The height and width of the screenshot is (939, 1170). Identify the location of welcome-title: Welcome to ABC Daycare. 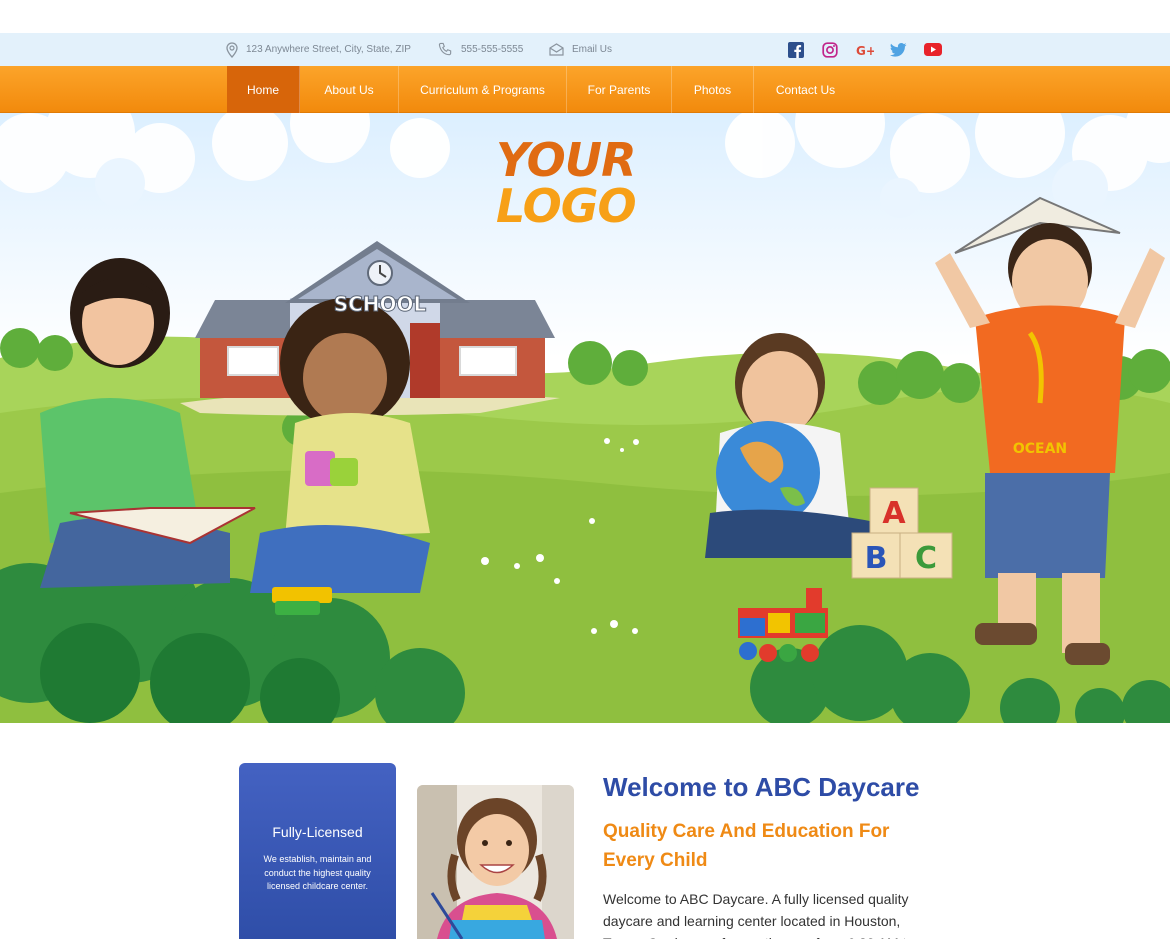
(761, 787).